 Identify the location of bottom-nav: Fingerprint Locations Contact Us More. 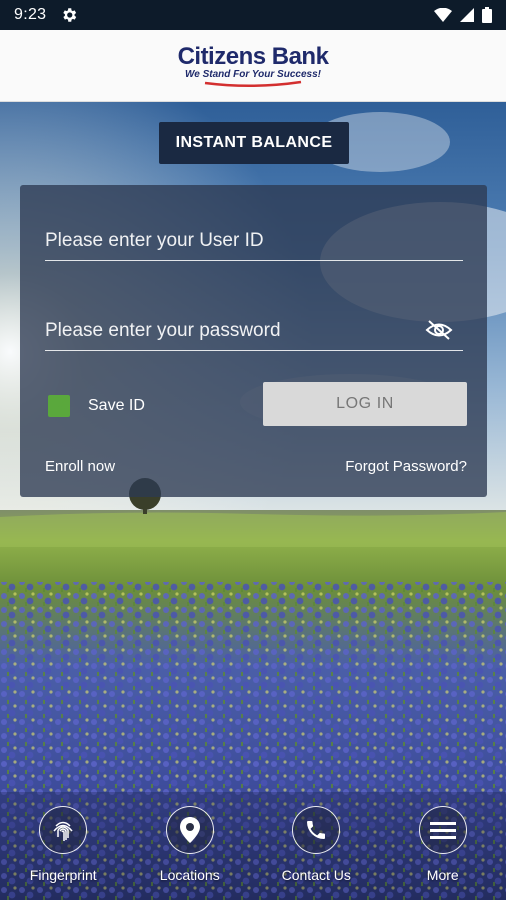
(253, 845).